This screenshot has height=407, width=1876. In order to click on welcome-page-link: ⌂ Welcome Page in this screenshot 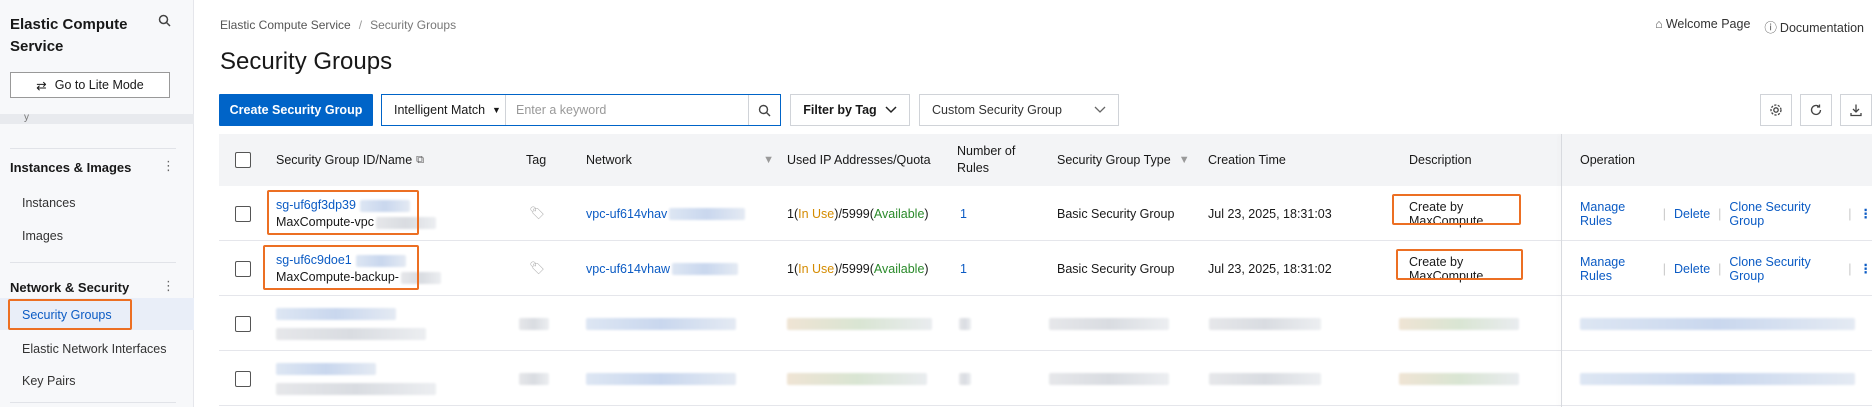, I will do `click(1702, 26)`.